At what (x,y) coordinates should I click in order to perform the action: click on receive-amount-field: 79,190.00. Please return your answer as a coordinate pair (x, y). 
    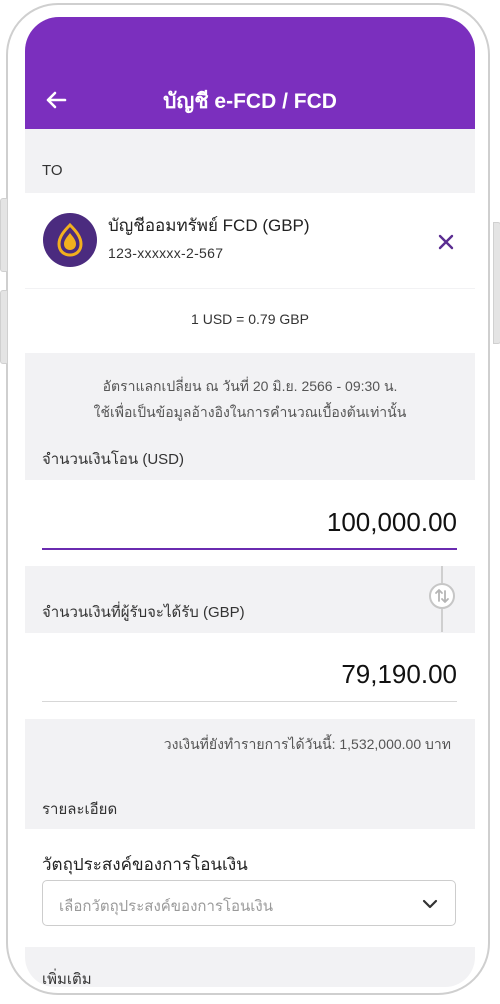
    Looking at the image, I should click on (250, 676).